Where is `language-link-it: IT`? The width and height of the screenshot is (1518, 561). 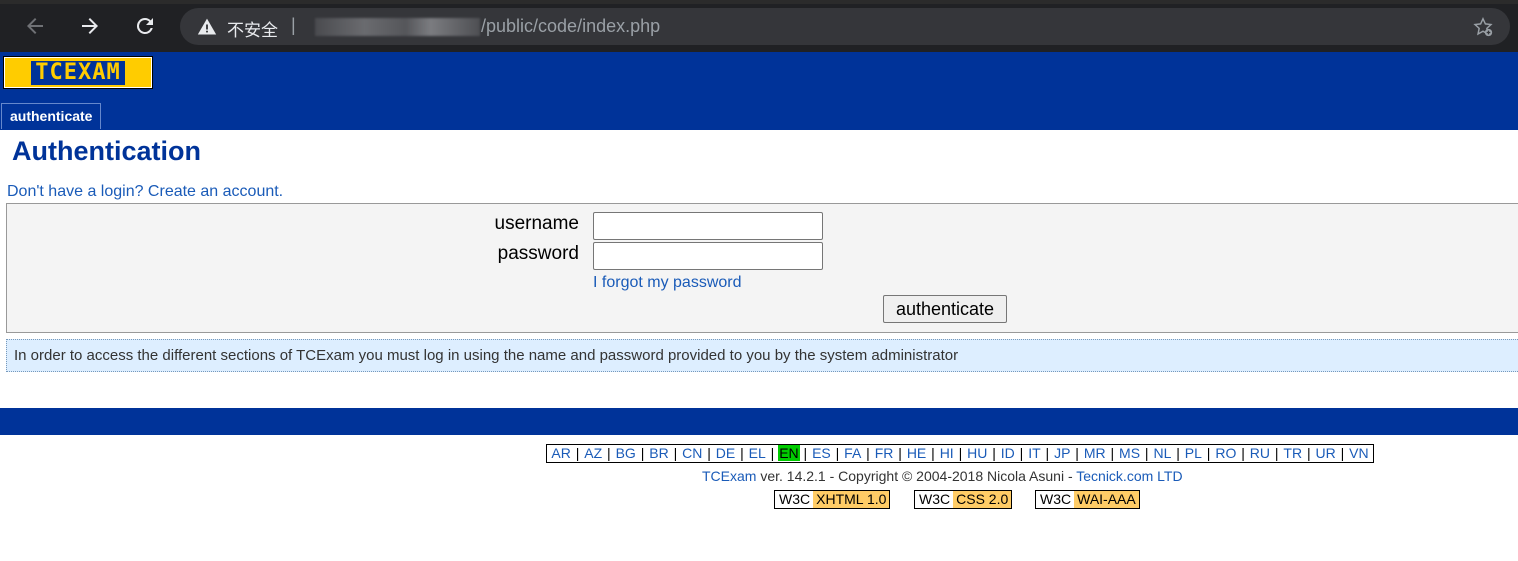 language-link-it: IT is located at coordinates (1034, 453).